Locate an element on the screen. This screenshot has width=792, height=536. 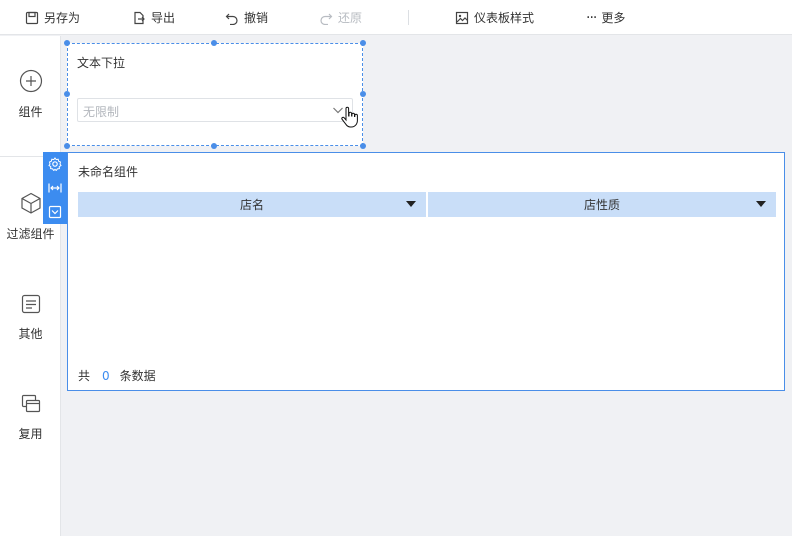
sidebar-item-components: 组件 is located at coordinates (30, 94).